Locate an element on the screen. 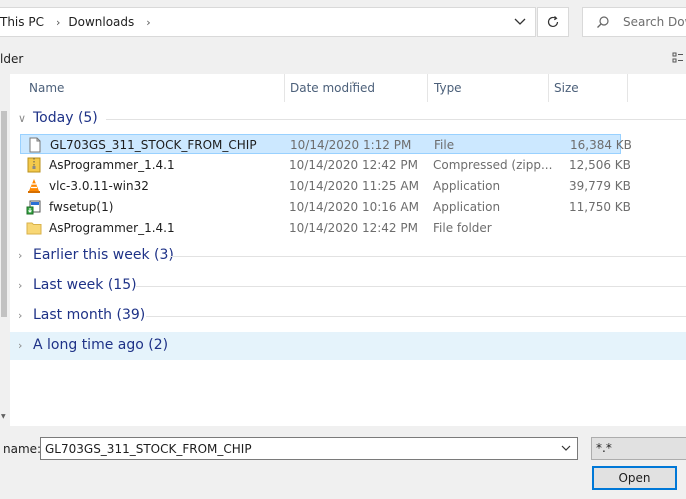 The width and height of the screenshot is (686, 499). view-options-icon is located at coordinates (678, 58).